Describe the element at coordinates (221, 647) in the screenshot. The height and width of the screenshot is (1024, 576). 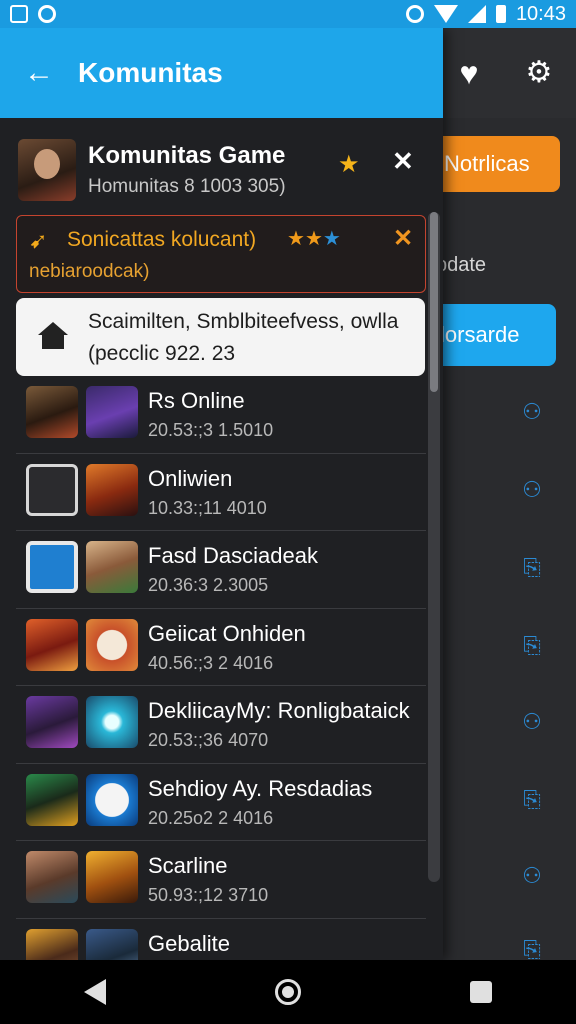
I see `list-item: Geiicat Onhiden 40.56:;3 2 4016` at that location.